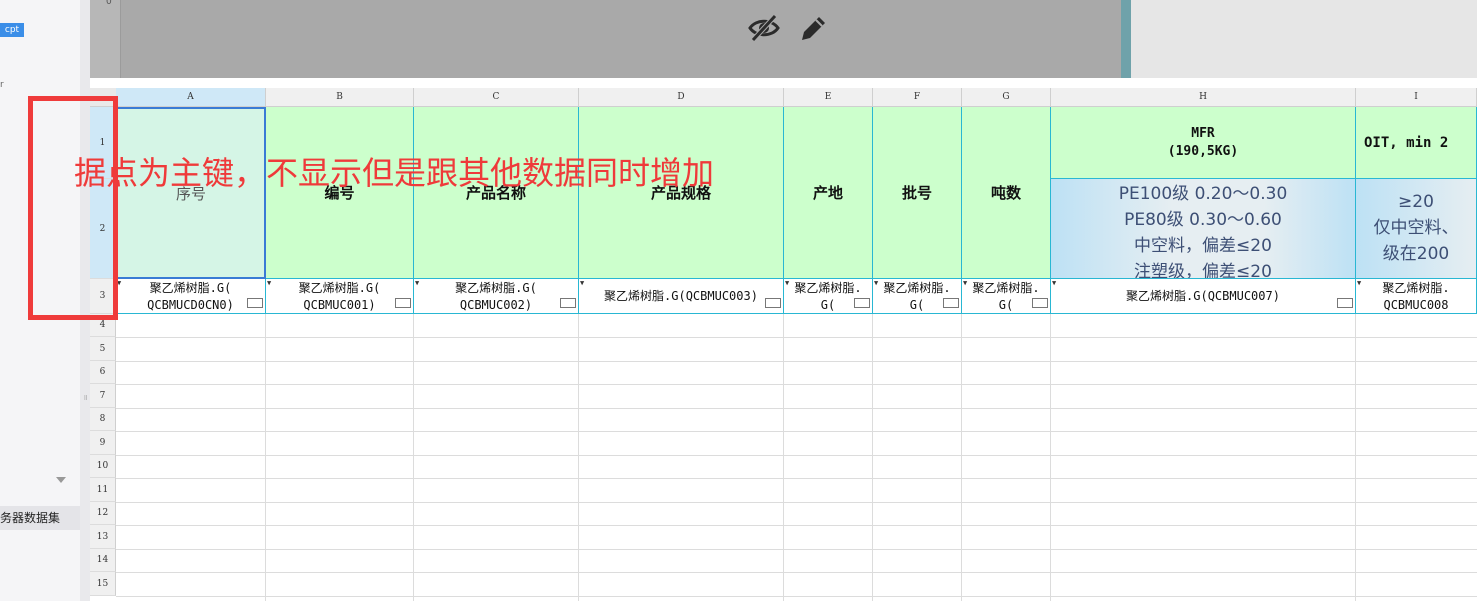  What do you see at coordinates (1203, 143) in the screenshot?
I see `header-cell-mfr: MFR (190,5KG)` at bounding box center [1203, 143].